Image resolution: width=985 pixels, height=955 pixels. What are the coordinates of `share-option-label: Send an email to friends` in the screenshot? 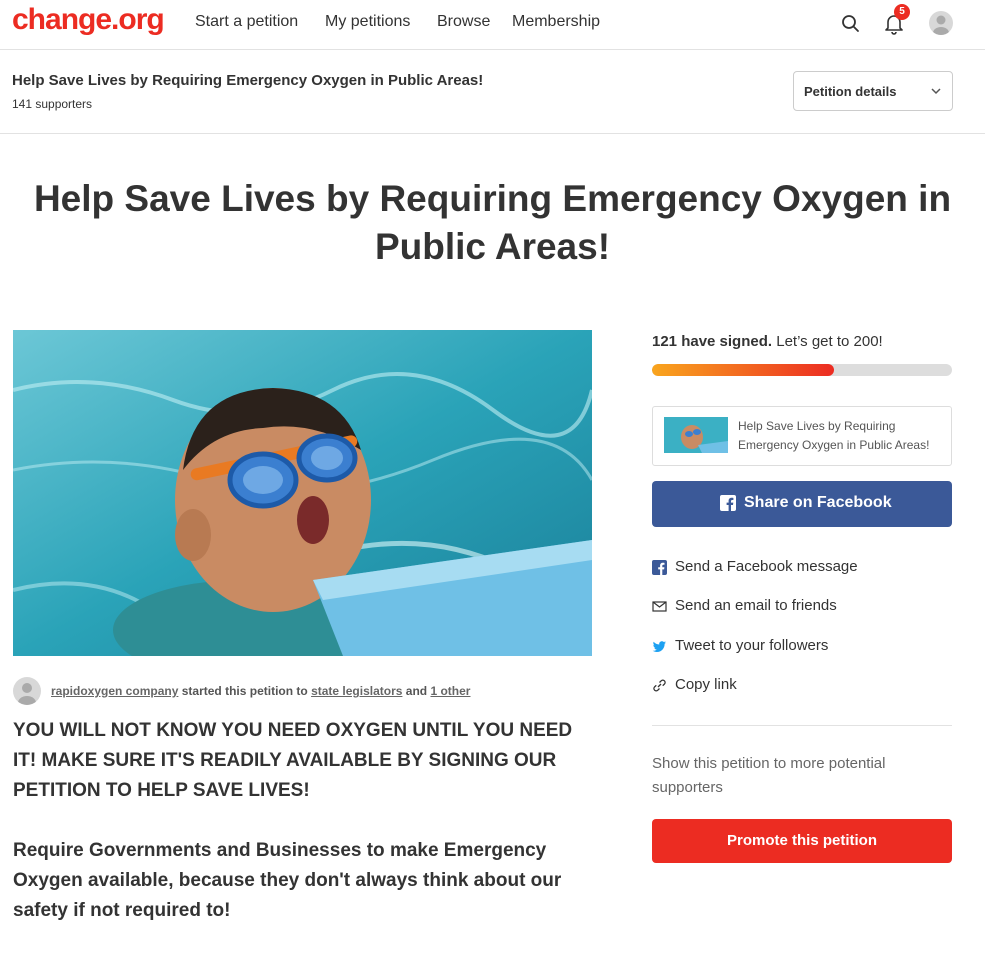 It's located at (756, 605).